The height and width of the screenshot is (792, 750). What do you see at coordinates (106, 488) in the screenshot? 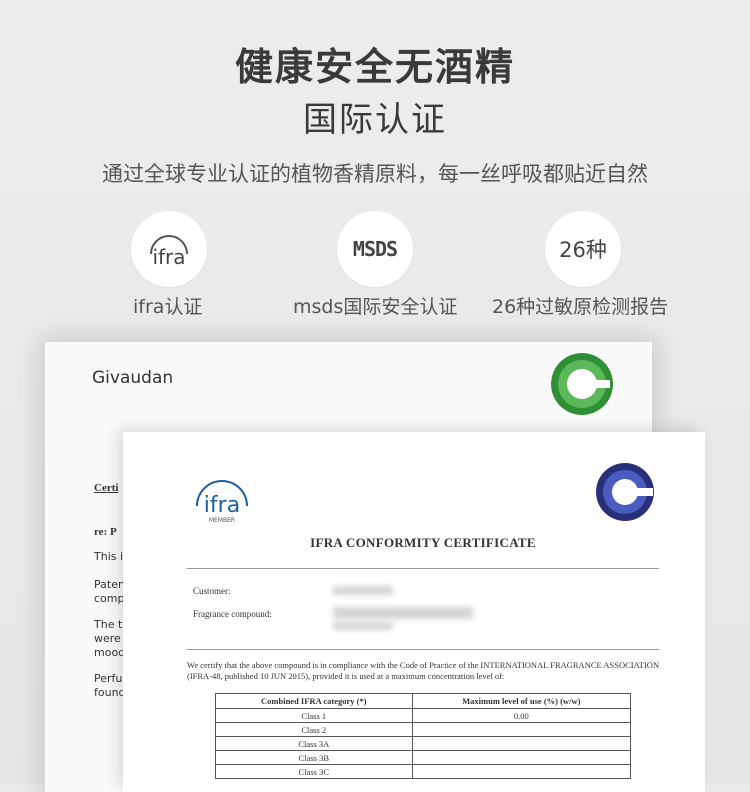
I see `back-fragment: Certi` at bounding box center [106, 488].